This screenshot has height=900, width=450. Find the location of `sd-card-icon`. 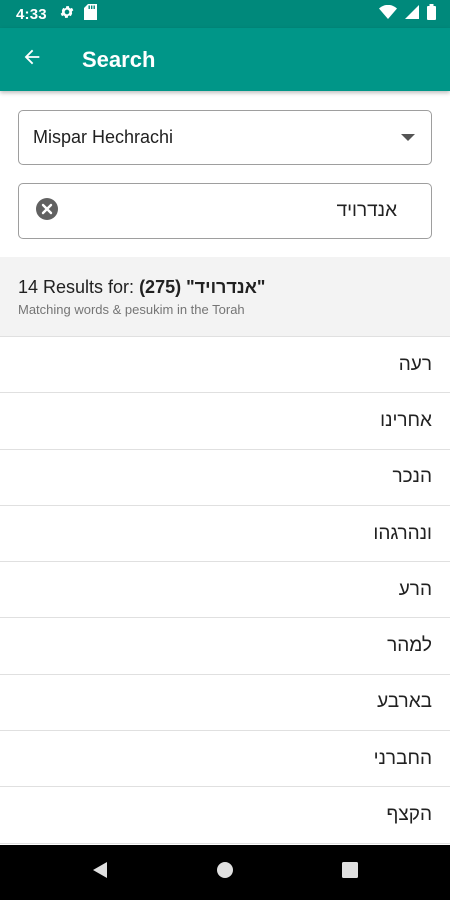

sd-card-icon is located at coordinates (90, 14).